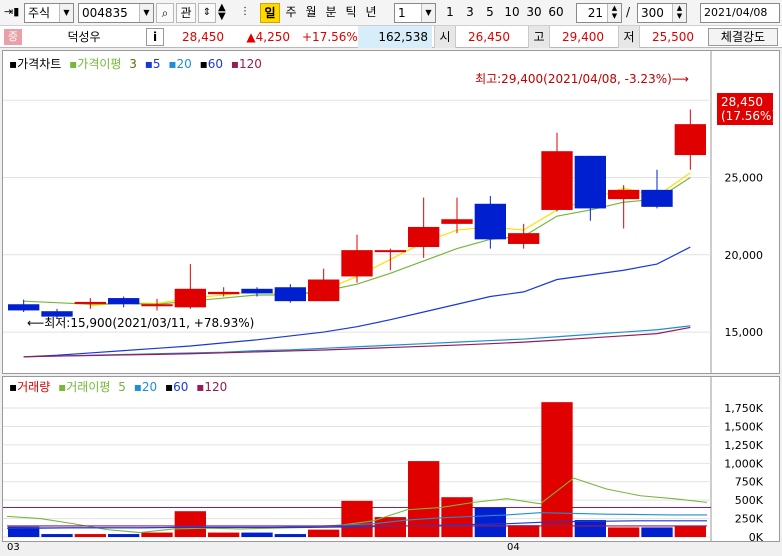 This screenshot has height=556, width=782. I want to click on high-label: 고, so click(539, 37).